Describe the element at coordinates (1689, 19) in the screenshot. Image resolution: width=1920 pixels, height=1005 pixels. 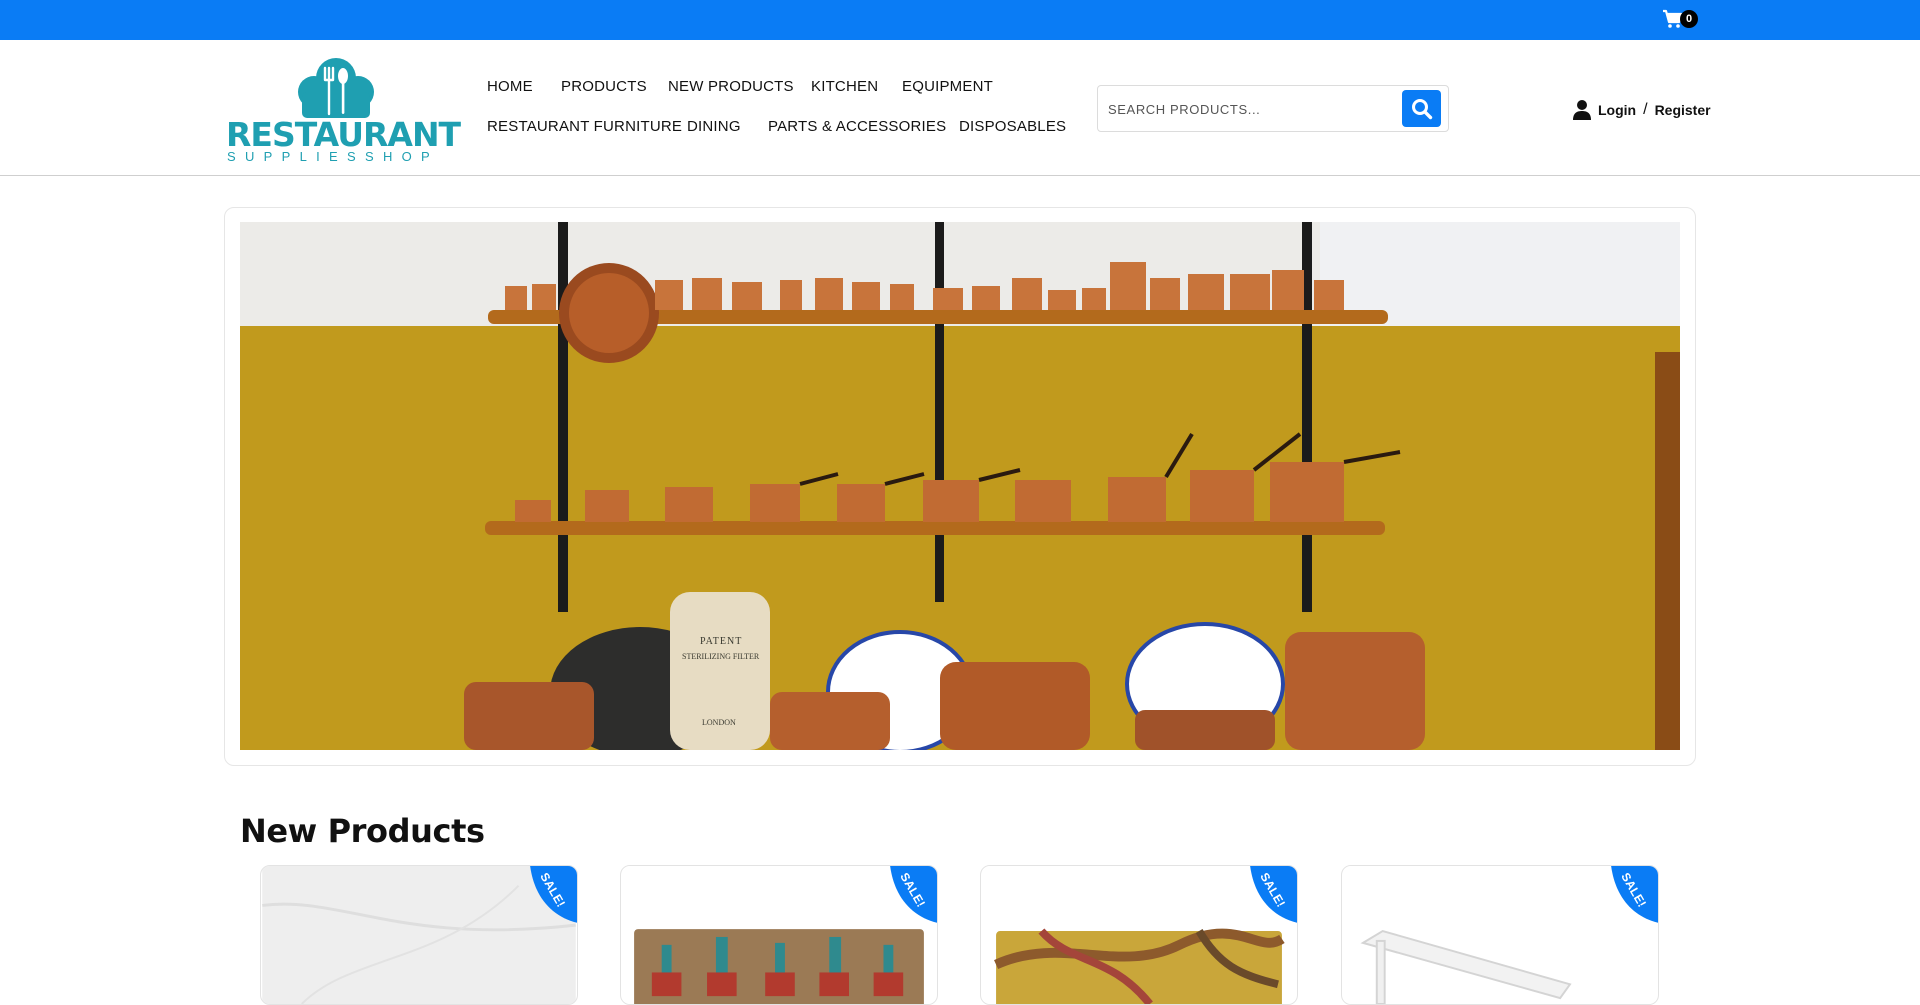
I see `cart-count-badge: 0` at that location.